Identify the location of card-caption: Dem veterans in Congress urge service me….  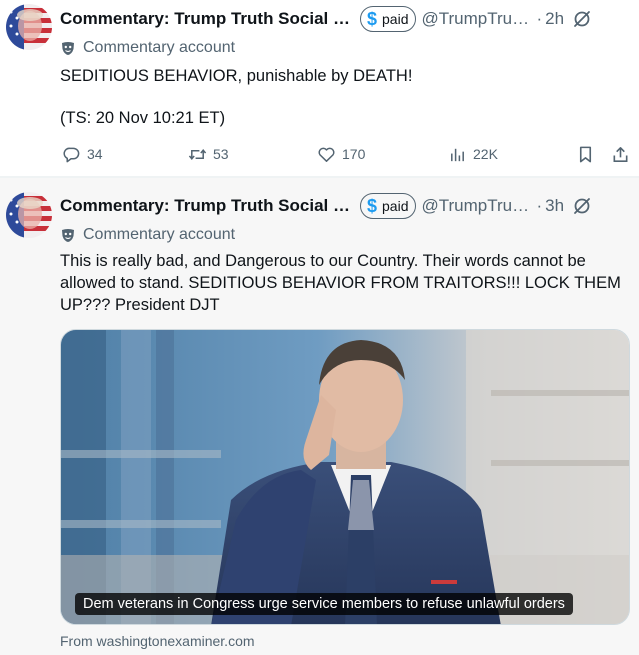
(324, 604).